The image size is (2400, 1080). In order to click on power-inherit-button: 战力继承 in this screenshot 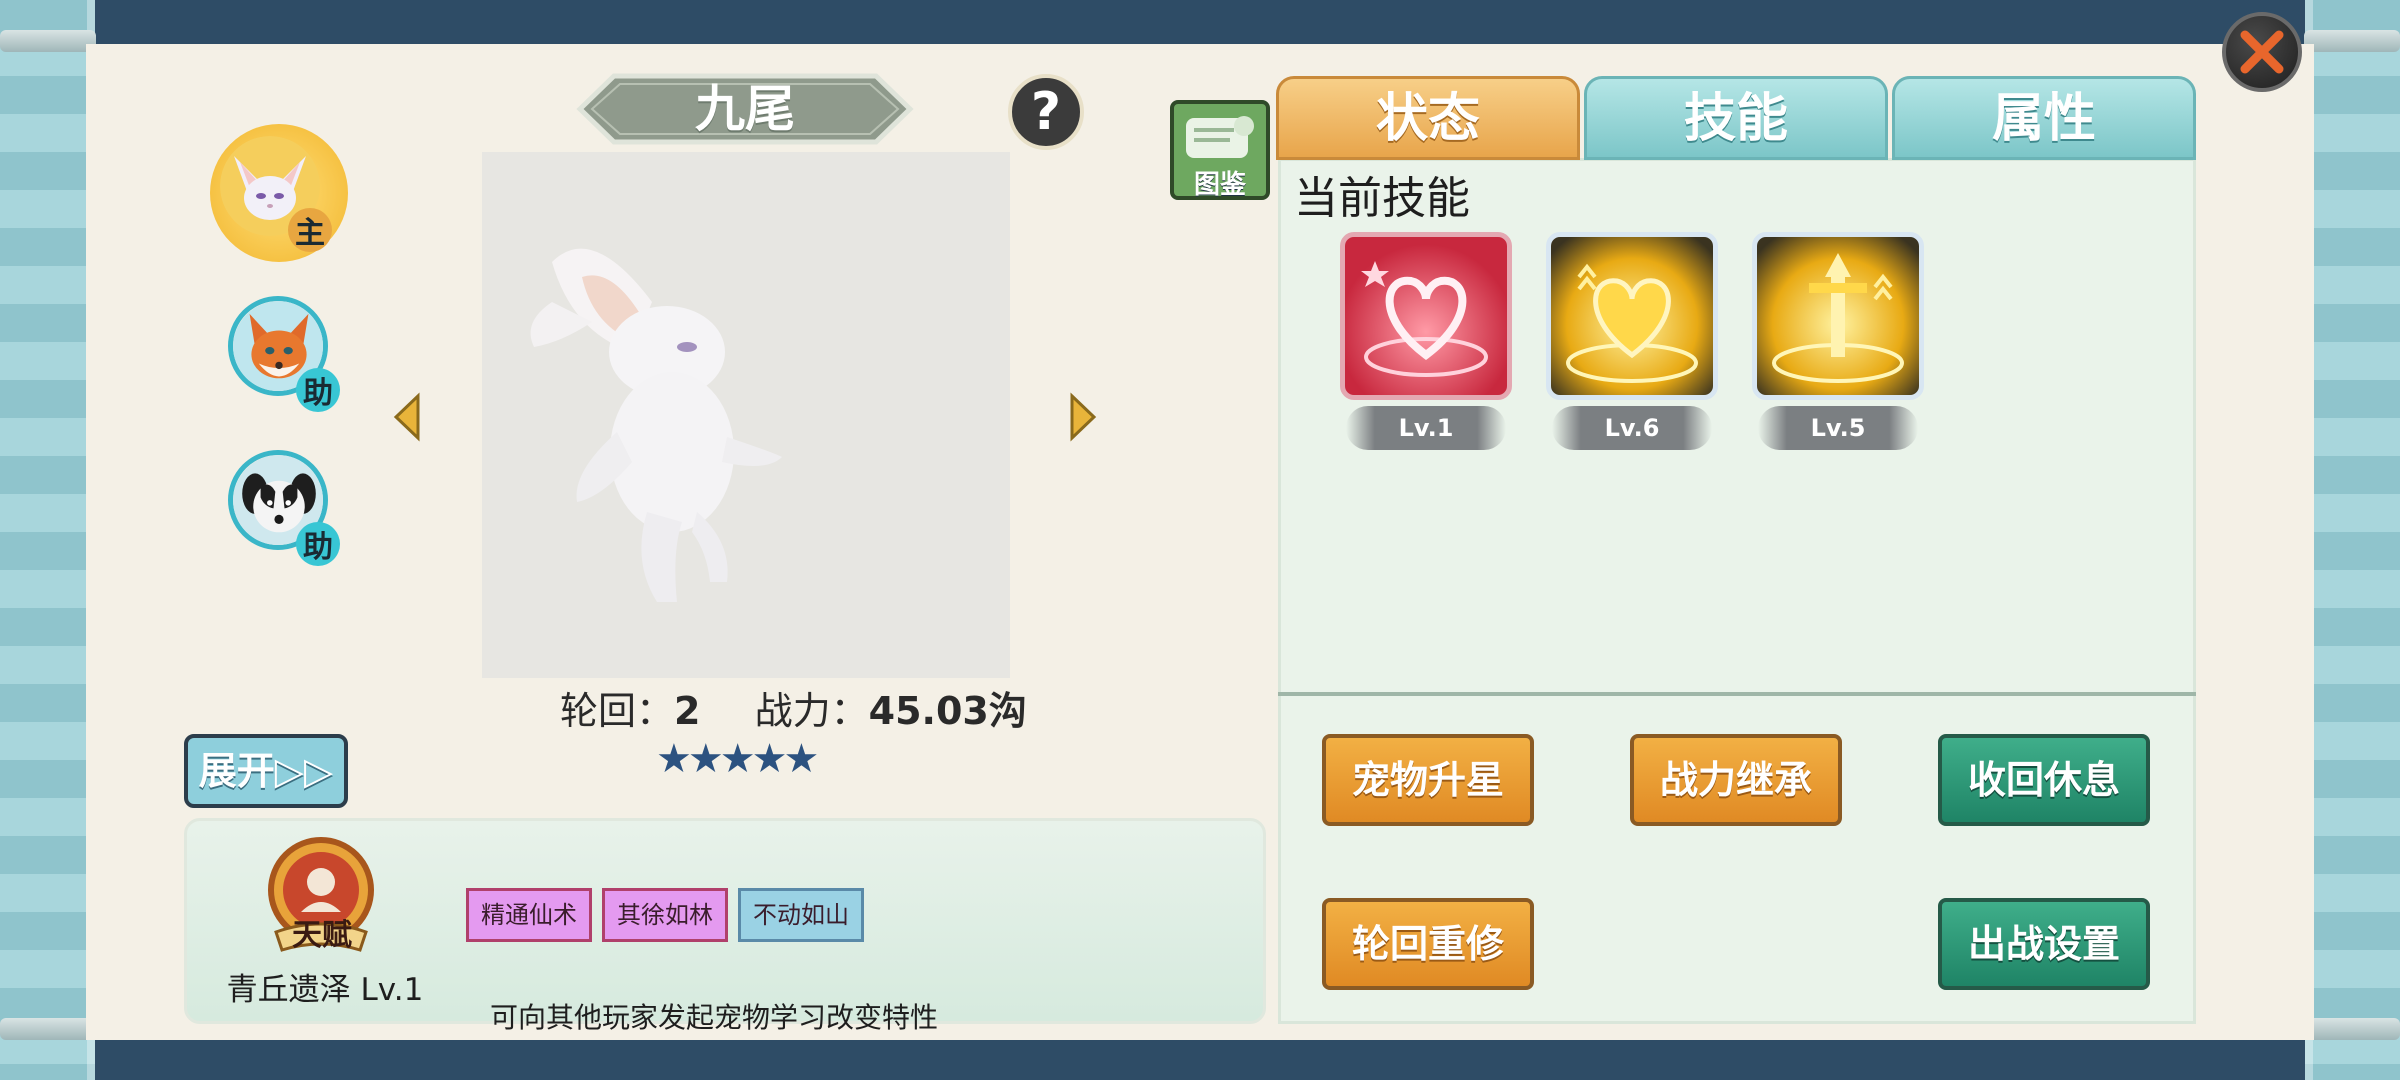, I will do `click(1736, 780)`.